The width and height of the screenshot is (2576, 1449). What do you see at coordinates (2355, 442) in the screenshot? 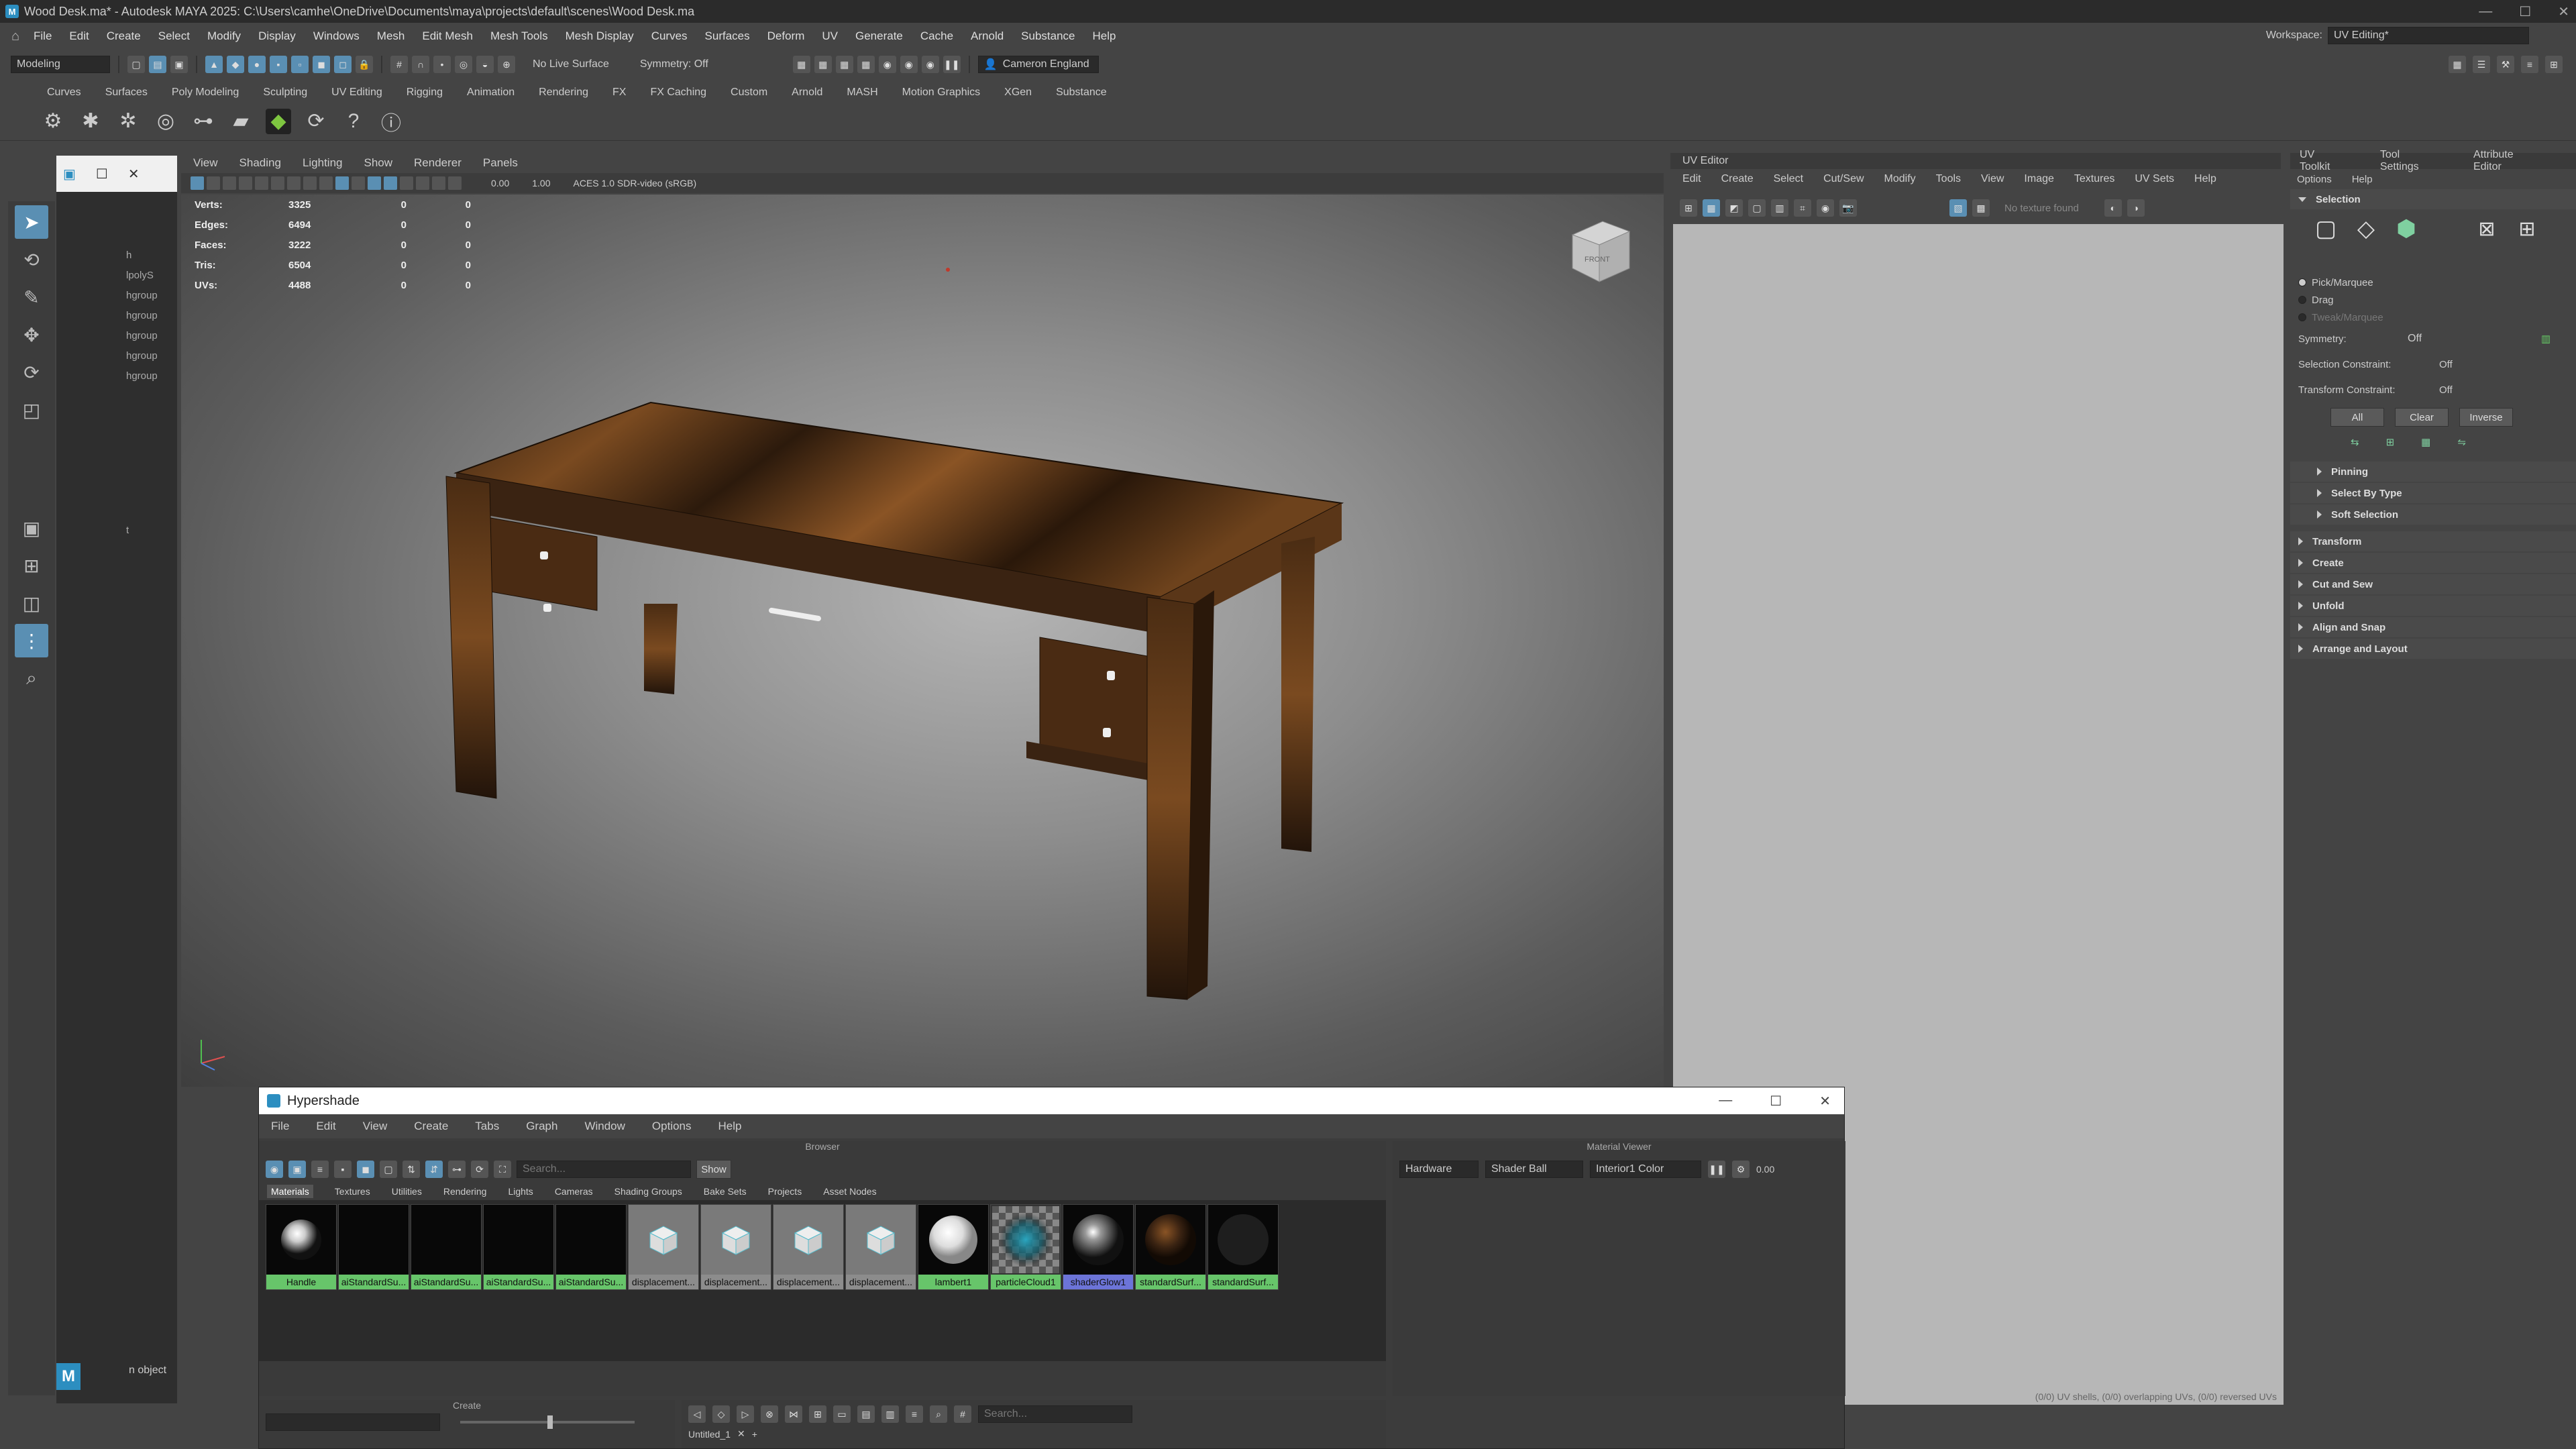
I see `grow-selection-icon: ⇆` at bounding box center [2355, 442].